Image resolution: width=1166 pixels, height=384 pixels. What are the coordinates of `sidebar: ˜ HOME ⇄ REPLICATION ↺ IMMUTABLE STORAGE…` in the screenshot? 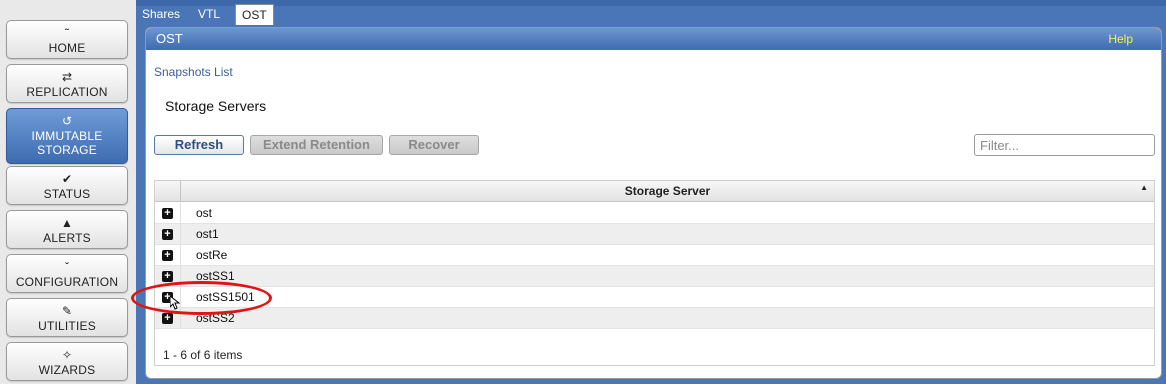 It's located at (68, 192).